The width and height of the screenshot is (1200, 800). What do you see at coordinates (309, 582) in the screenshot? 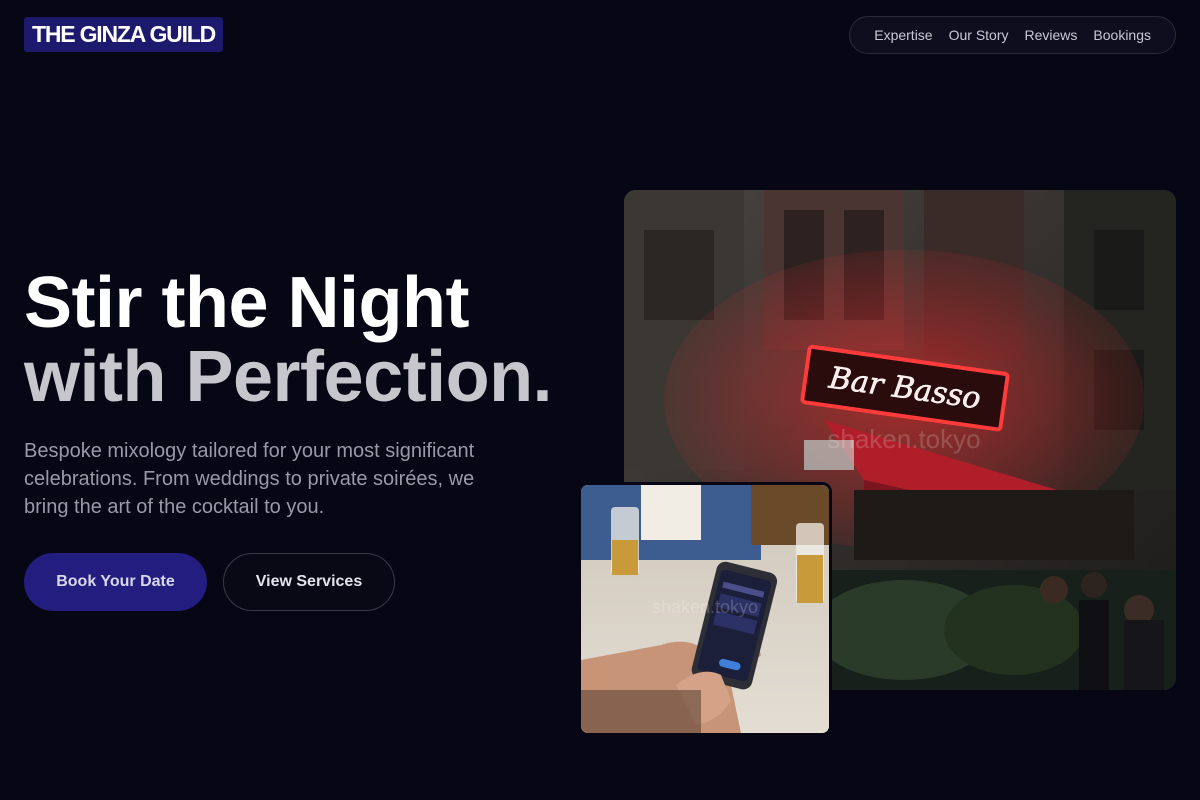
I see `view-services-button: View Services` at bounding box center [309, 582].